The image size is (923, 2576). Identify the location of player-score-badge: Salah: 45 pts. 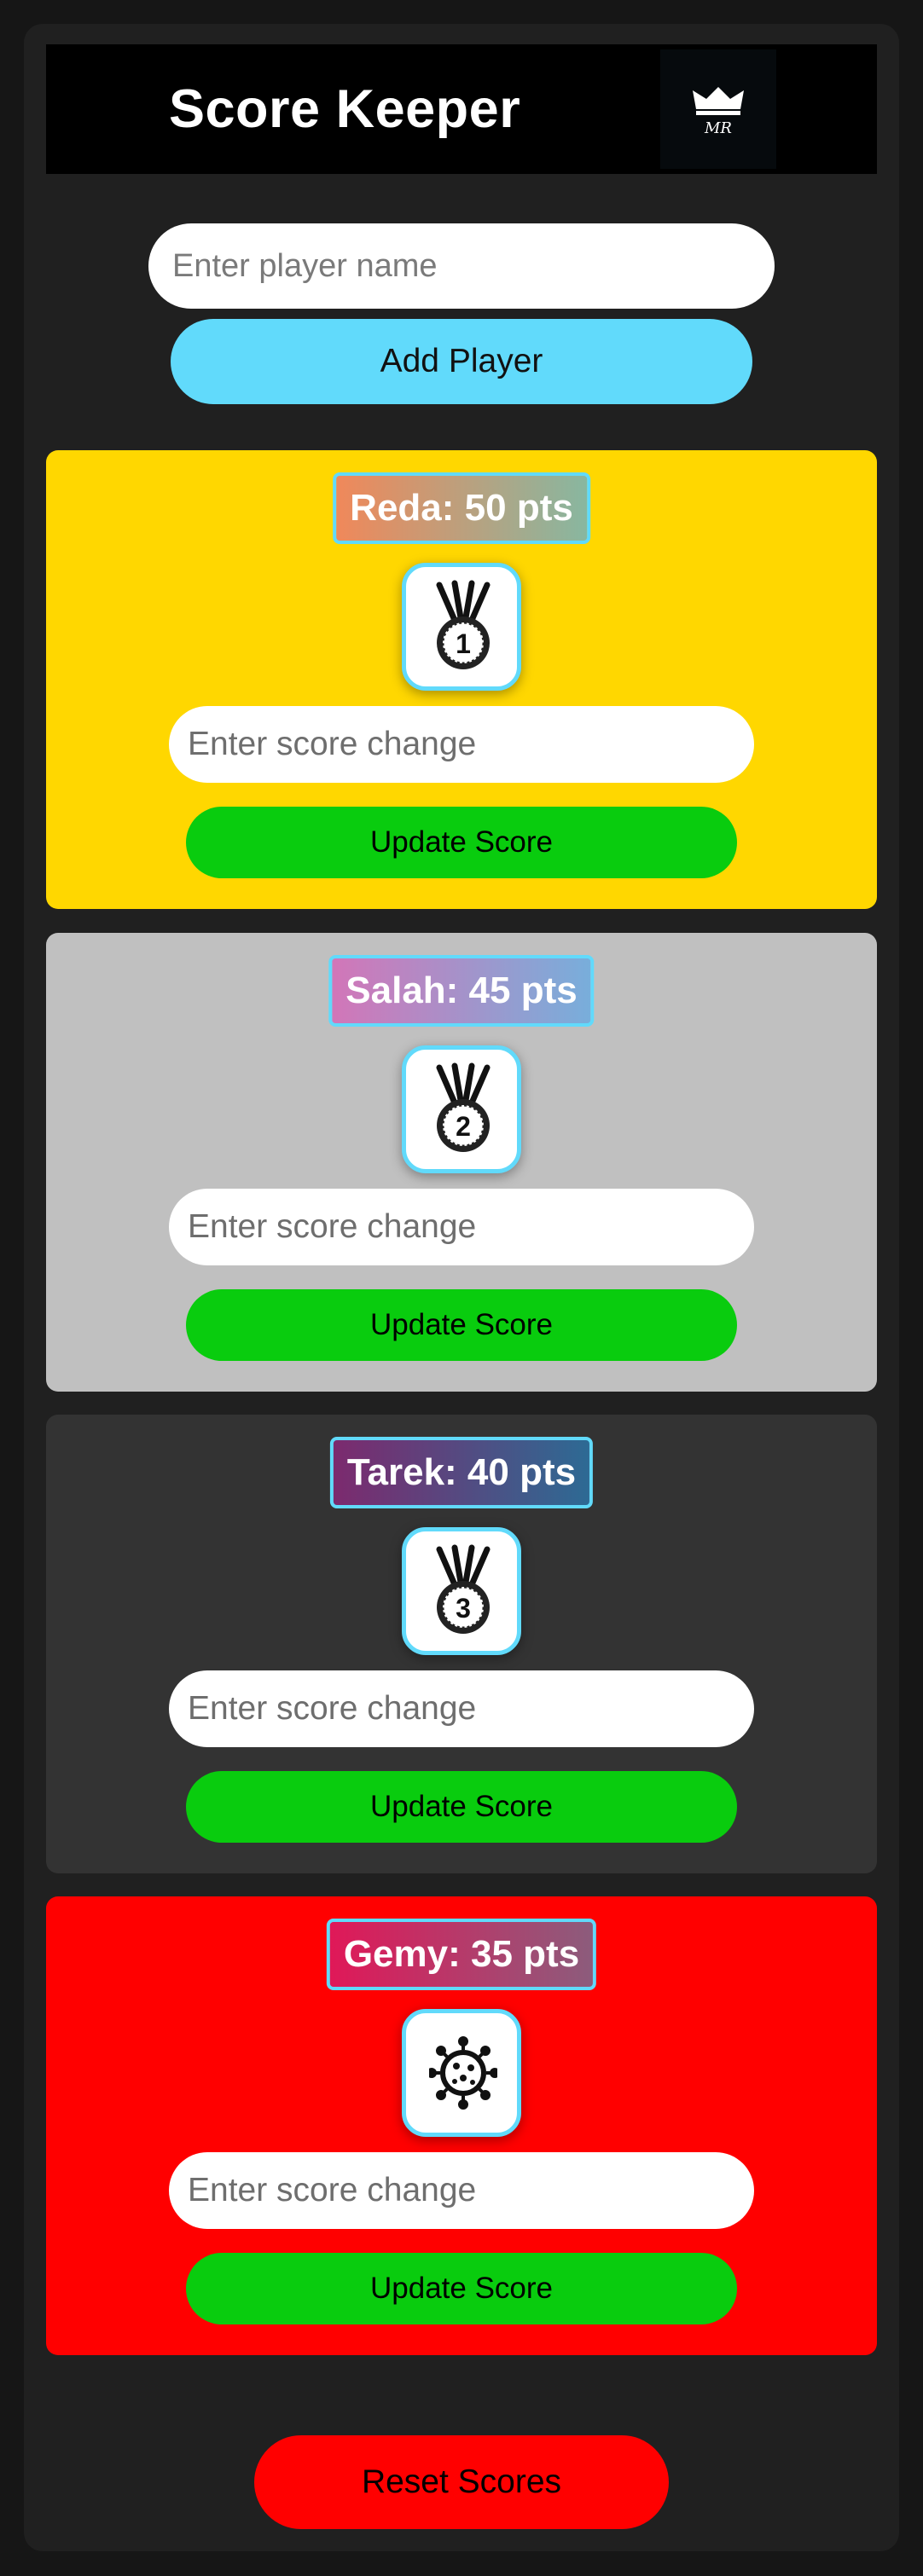
(461, 991).